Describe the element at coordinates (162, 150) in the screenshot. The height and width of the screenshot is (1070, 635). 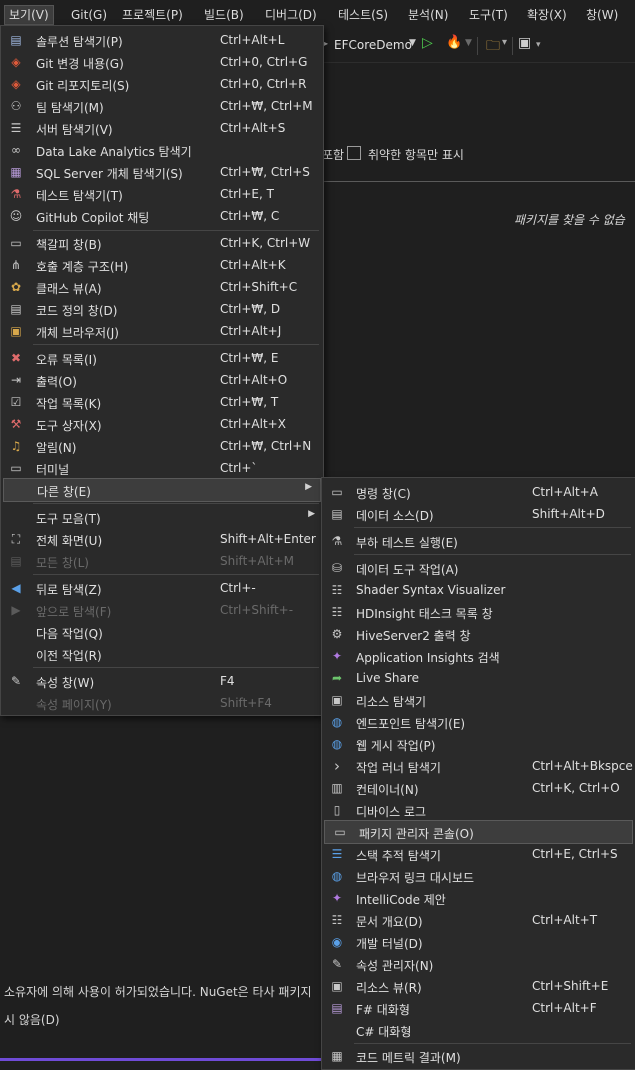
I see `menu-item-data-lake: ∞ Data Lake Analytics 탐색기` at that location.